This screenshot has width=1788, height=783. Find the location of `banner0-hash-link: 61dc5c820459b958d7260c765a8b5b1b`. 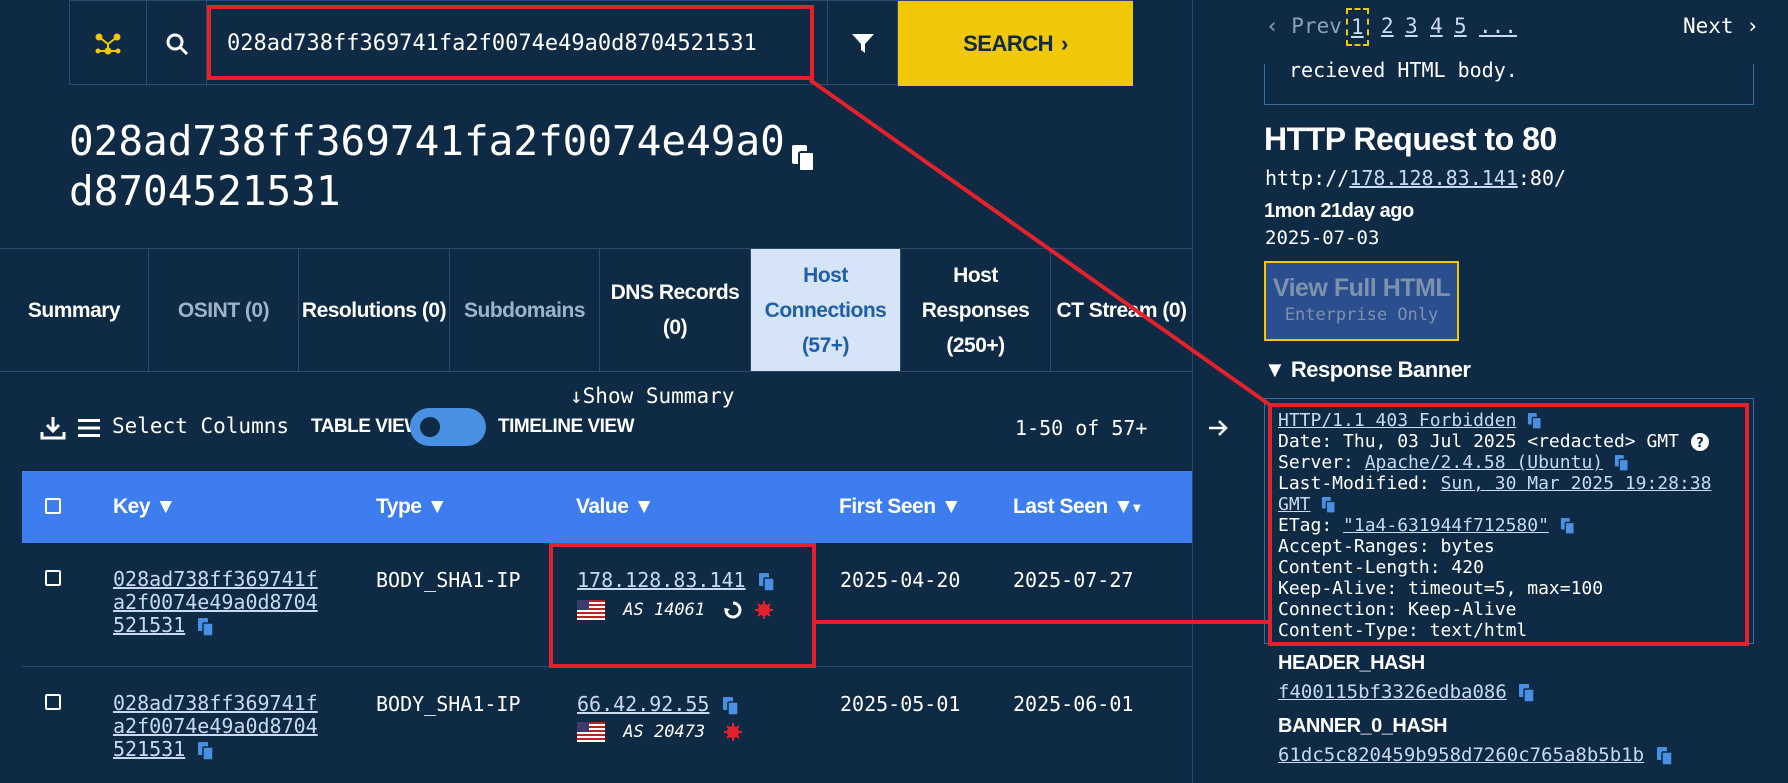

banner0-hash-link: 61dc5c820459b958d7260c765a8b5b1b is located at coordinates (1461, 755).